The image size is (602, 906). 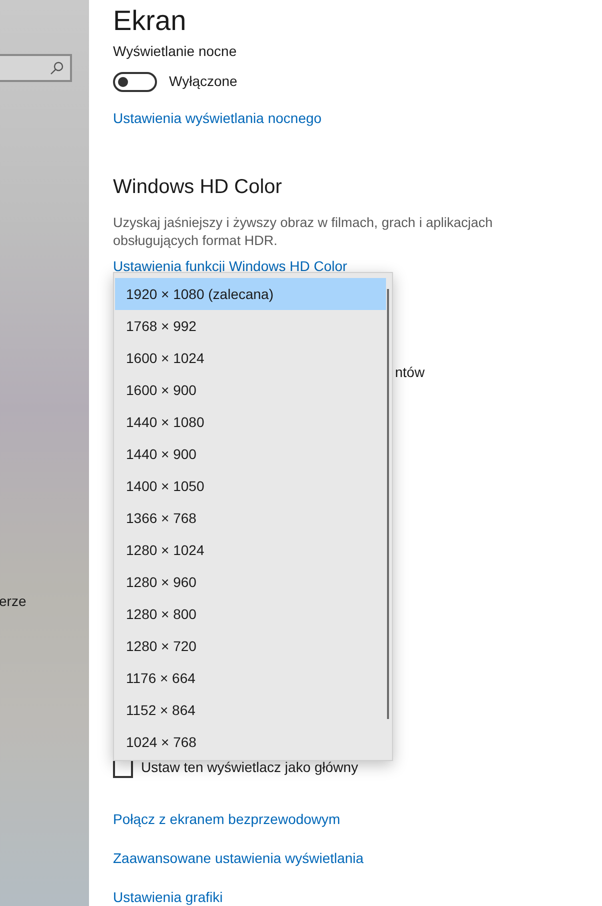 What do you see at coordinates (313, 118) in the screenshot?
I see `night-light-settings-link: Ustawienia wyświetlania nocnego` at bounding box center [313, 118].